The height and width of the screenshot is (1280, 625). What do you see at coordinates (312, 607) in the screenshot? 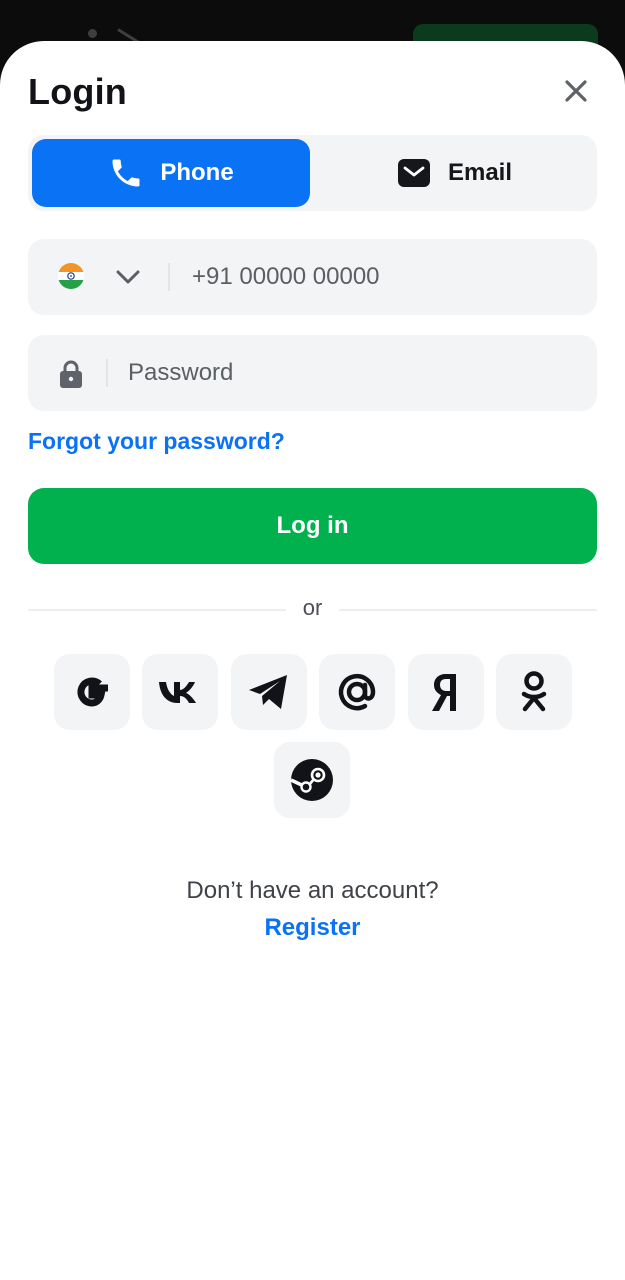
I see `separator-text: or` at bounding box center [312, 607].